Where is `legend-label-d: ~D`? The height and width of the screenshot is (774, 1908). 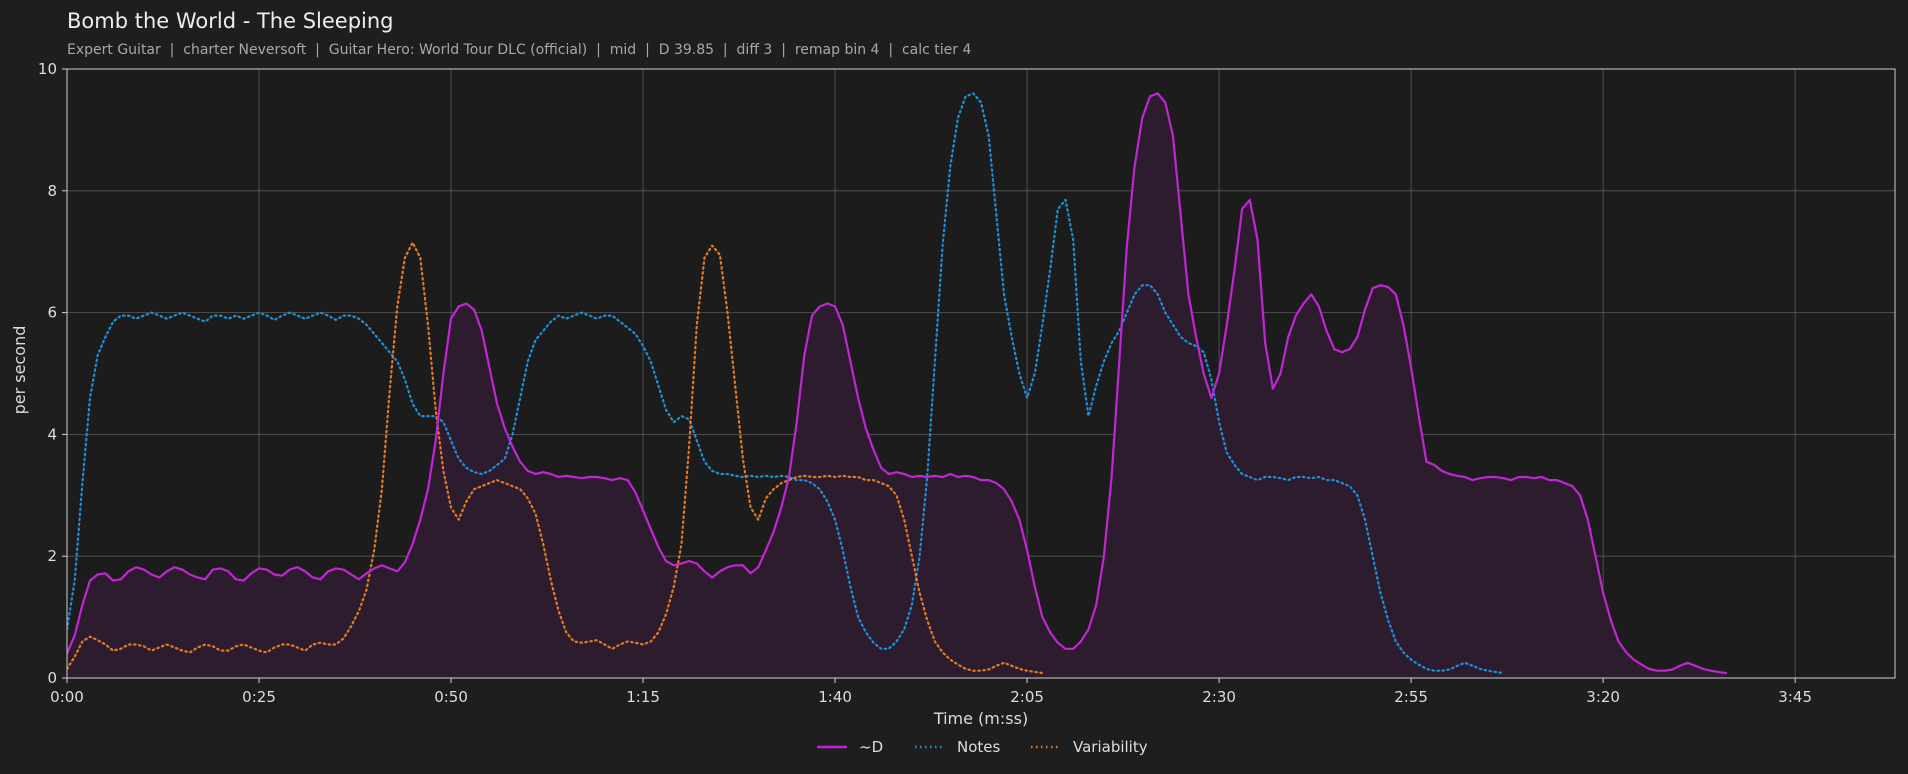
legend-label-d: ~D is located at coordinates (871, 747).